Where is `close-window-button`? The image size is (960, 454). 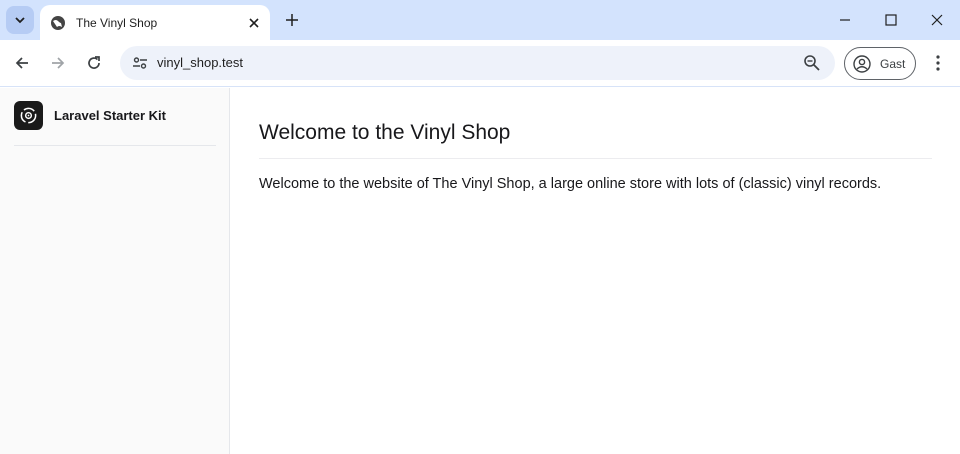 close-window-button is located at coordinates (937, 20).